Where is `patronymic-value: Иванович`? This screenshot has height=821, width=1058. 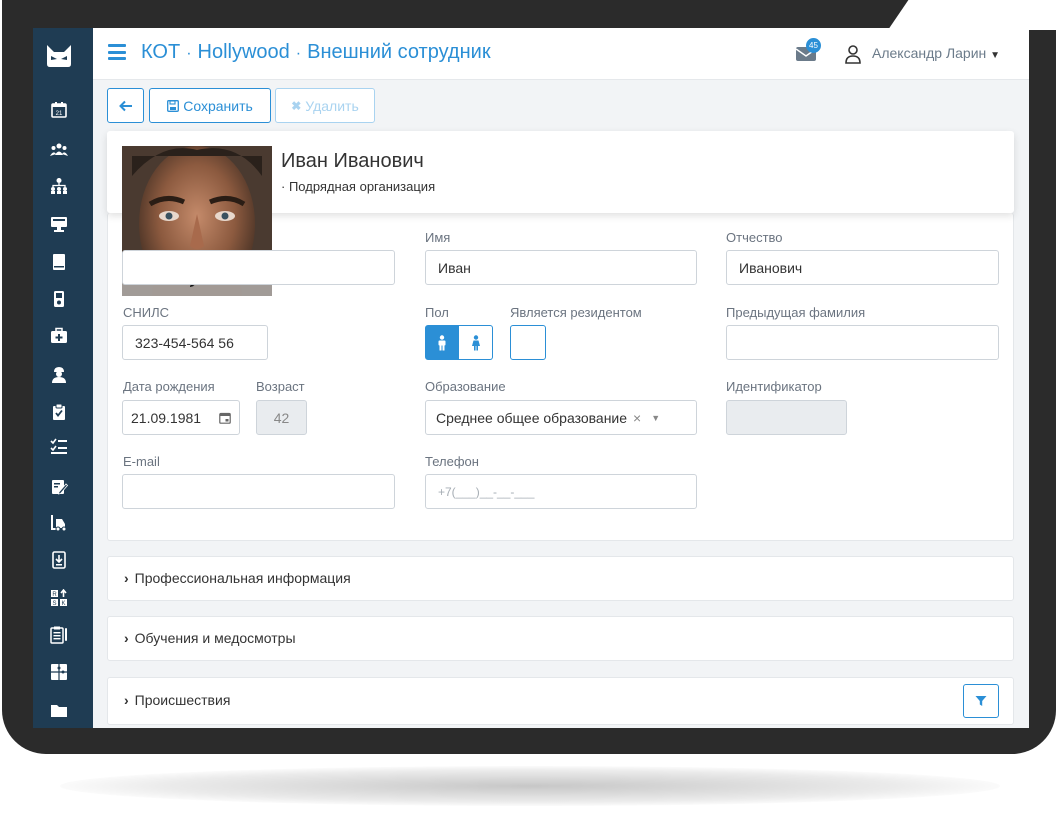 patronymic-value: Иванович is located at coordinates (771, 267).